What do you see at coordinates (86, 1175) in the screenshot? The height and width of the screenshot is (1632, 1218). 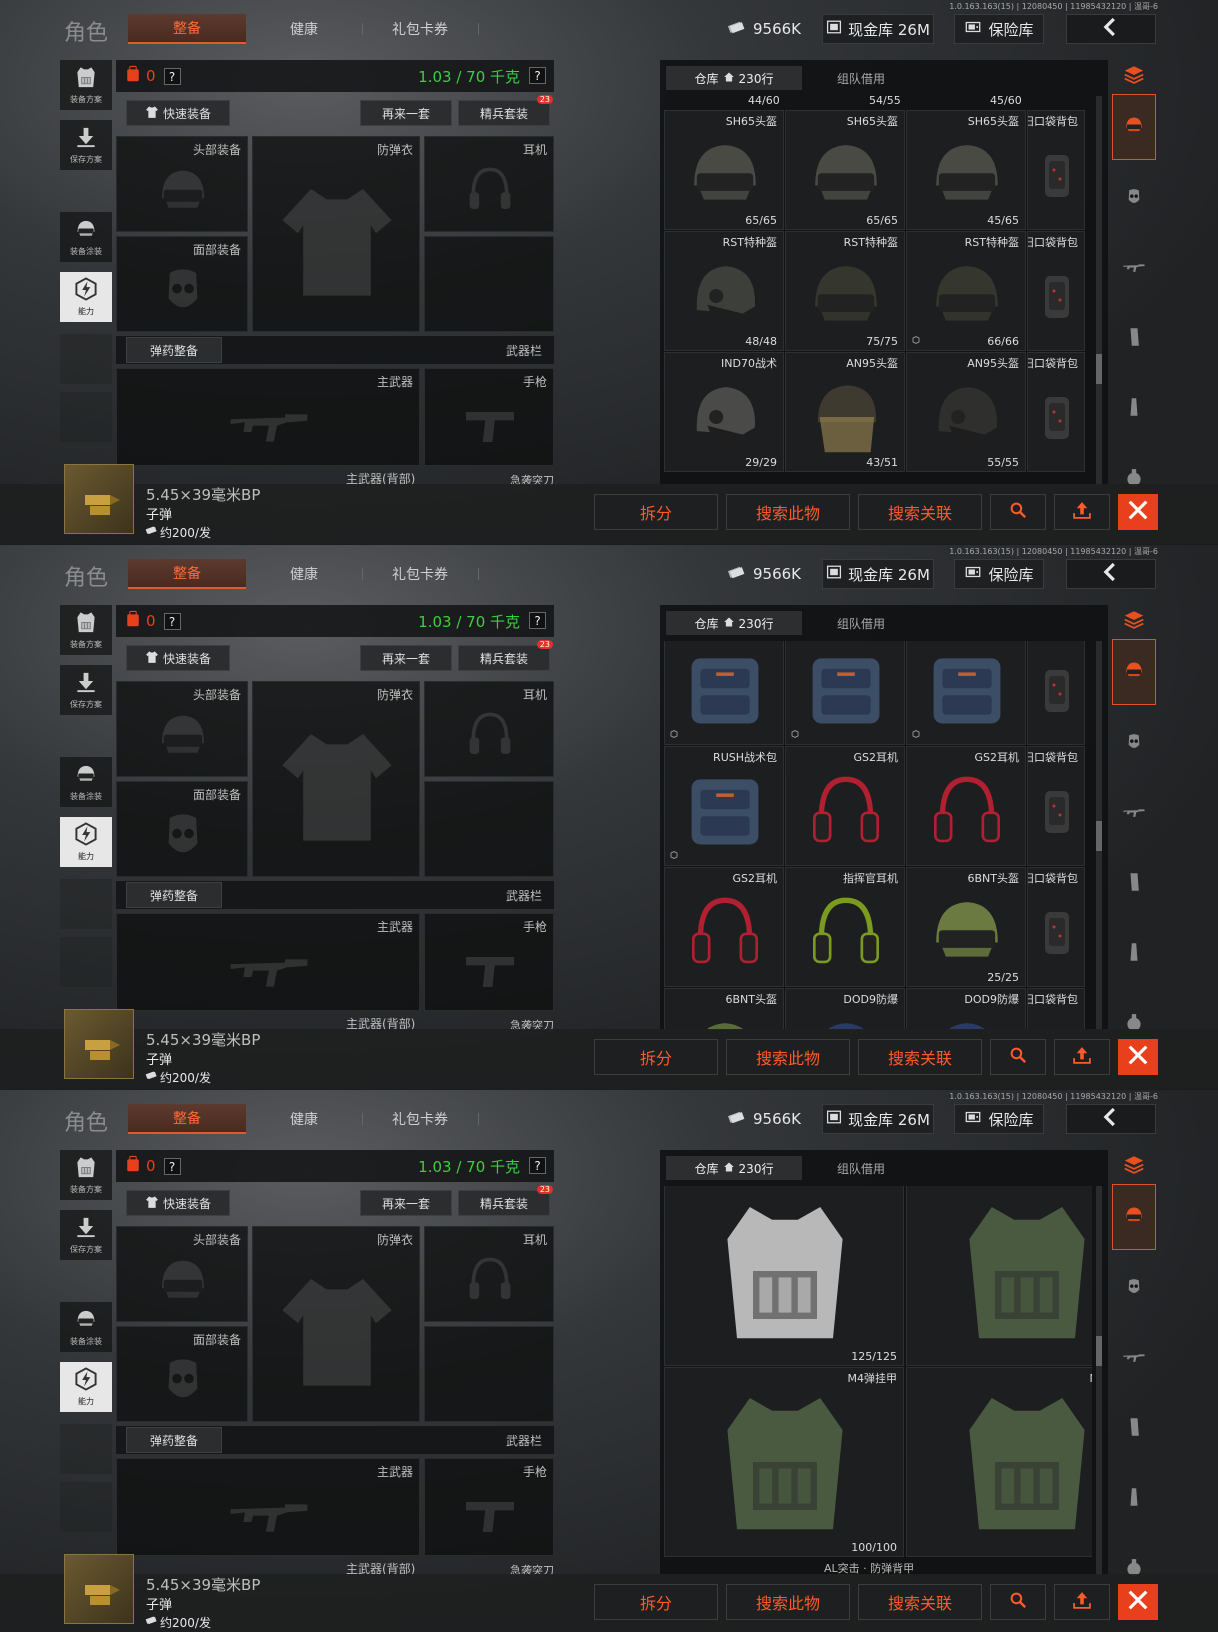 I see `sidebar-vest-button: 装备方案` at bounding box center [86, 1175].